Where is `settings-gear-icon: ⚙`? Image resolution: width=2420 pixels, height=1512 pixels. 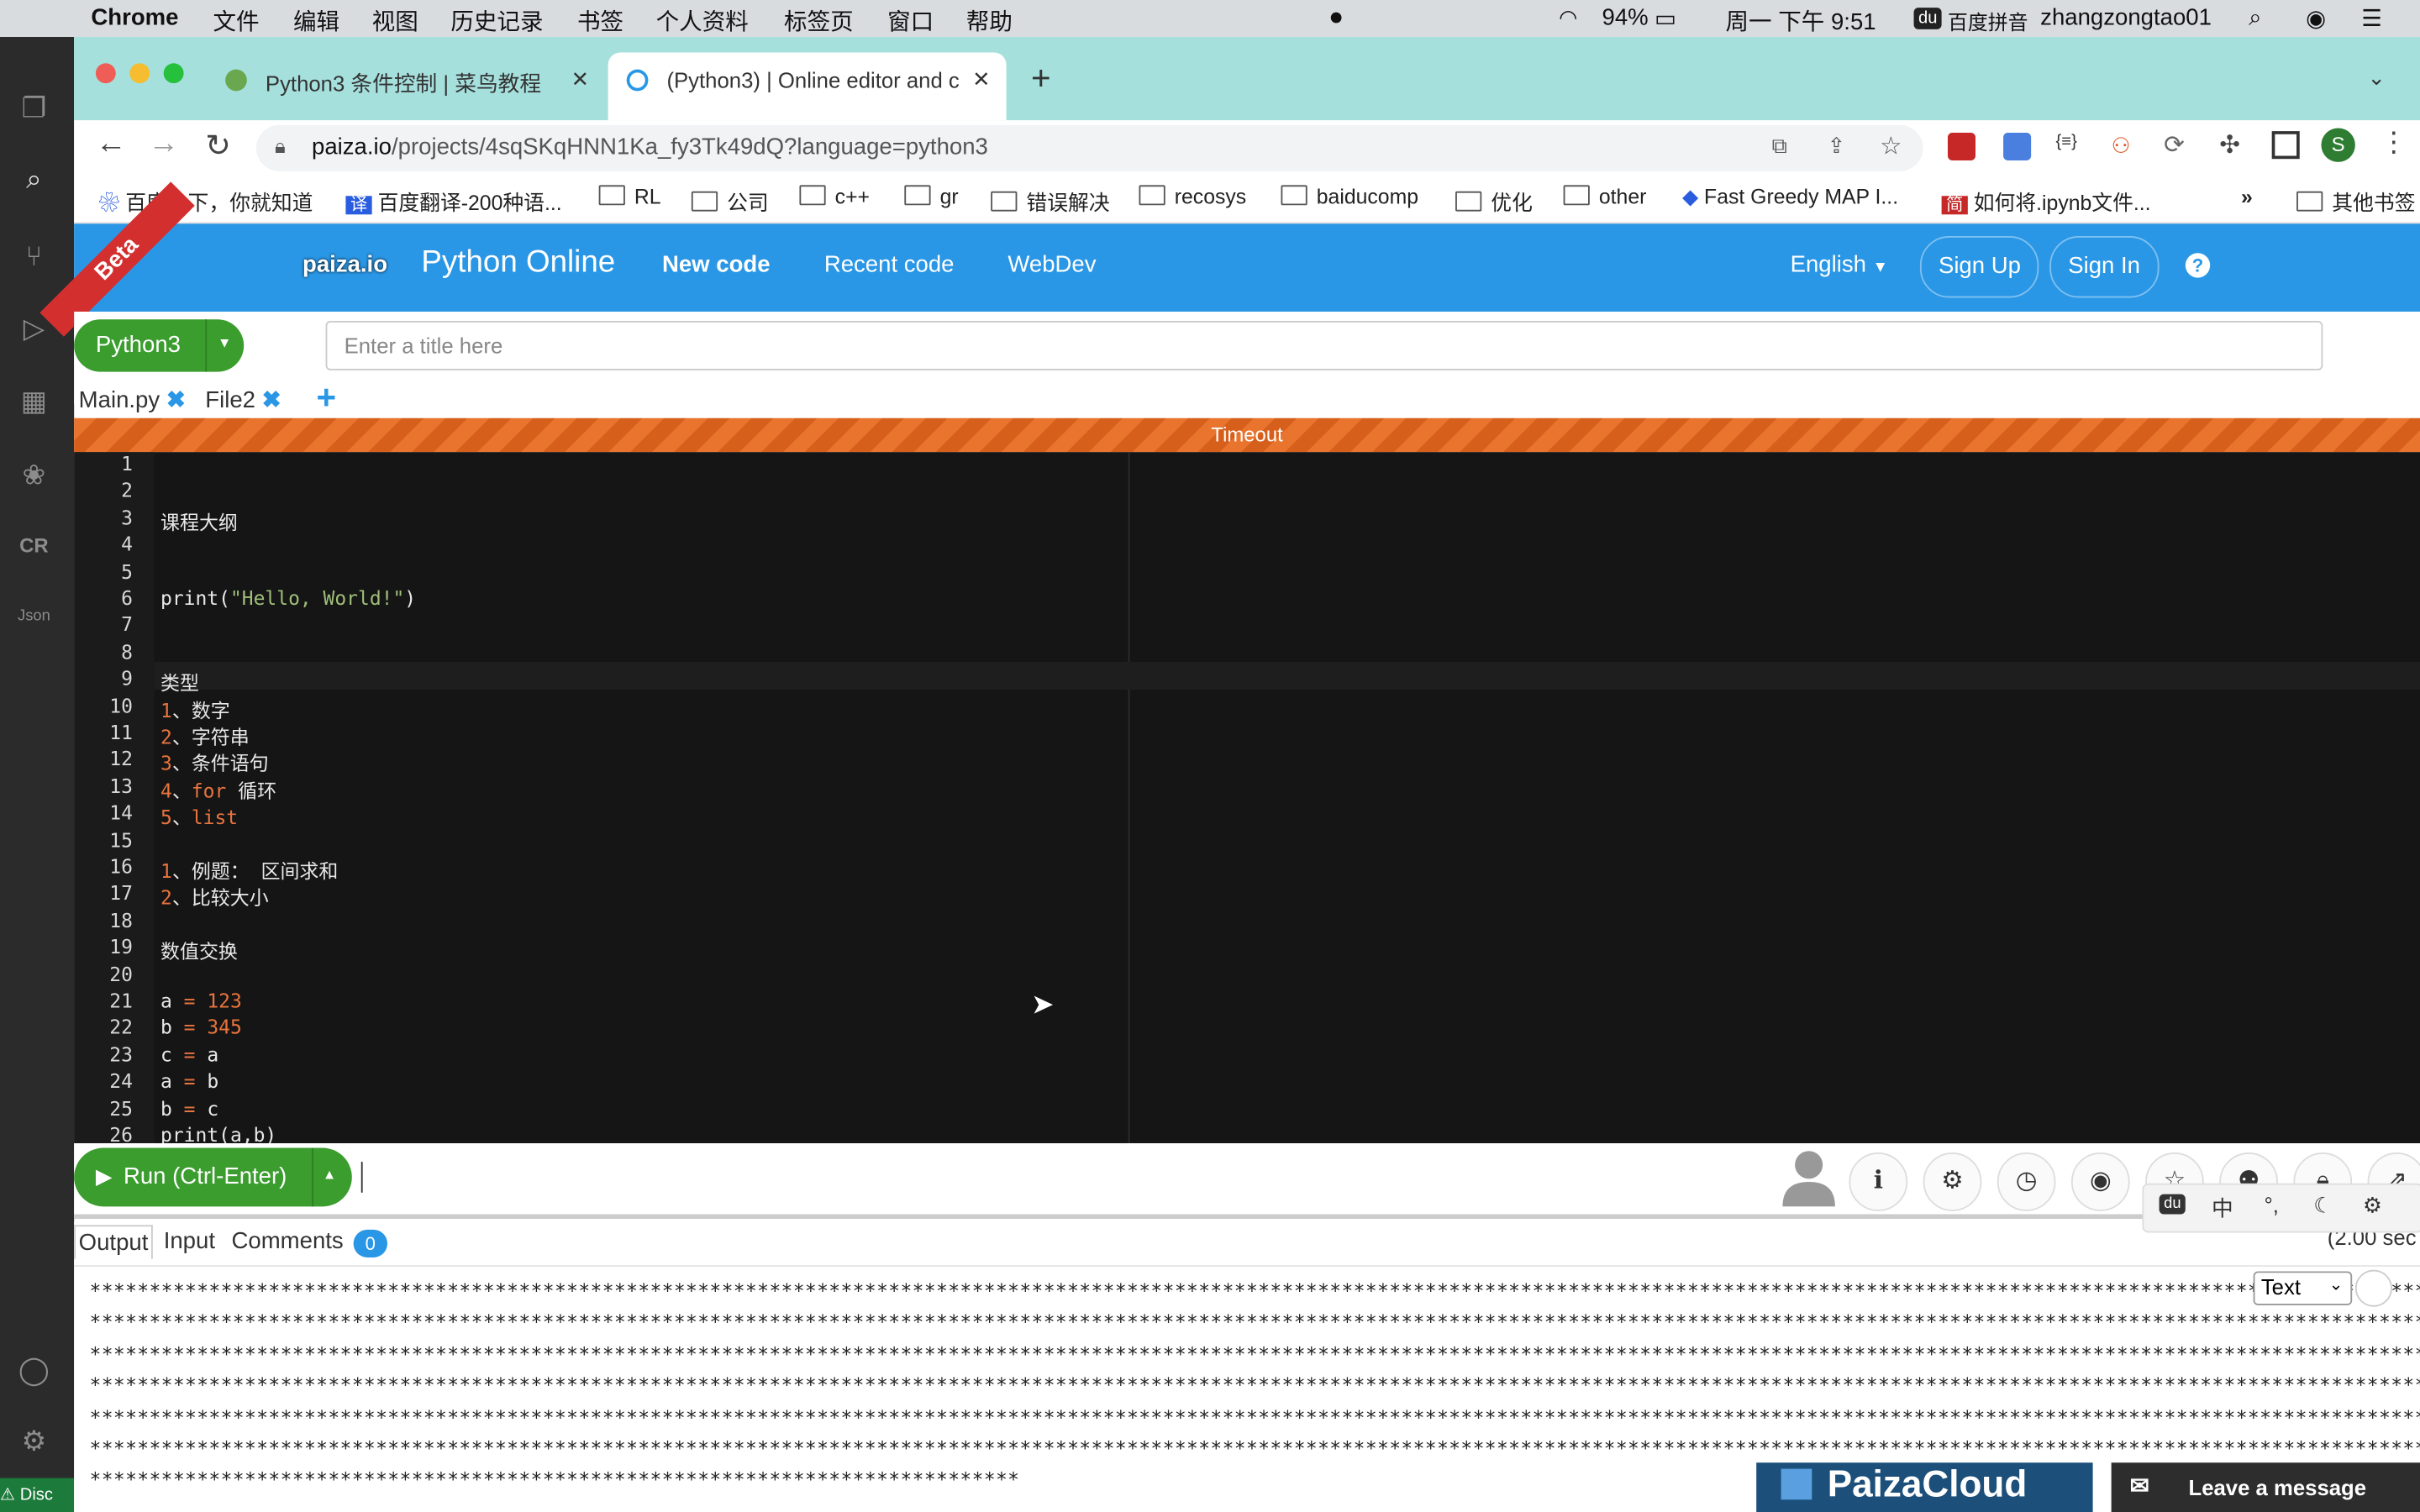 settings-gear-icon: ⚙ is located at coordinates (34, 1440).